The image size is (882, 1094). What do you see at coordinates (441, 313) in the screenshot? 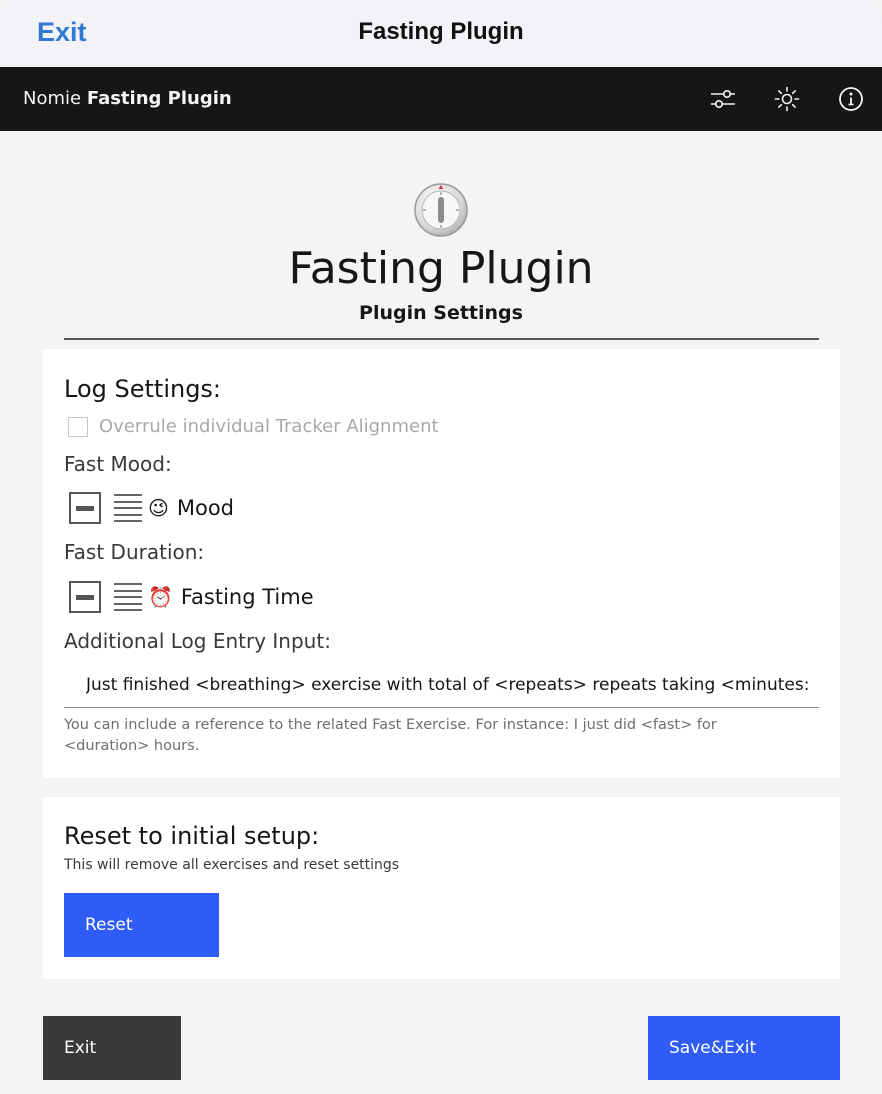
I see `page-subtitle: Plugin Settings` at bounding box center [441, 313].